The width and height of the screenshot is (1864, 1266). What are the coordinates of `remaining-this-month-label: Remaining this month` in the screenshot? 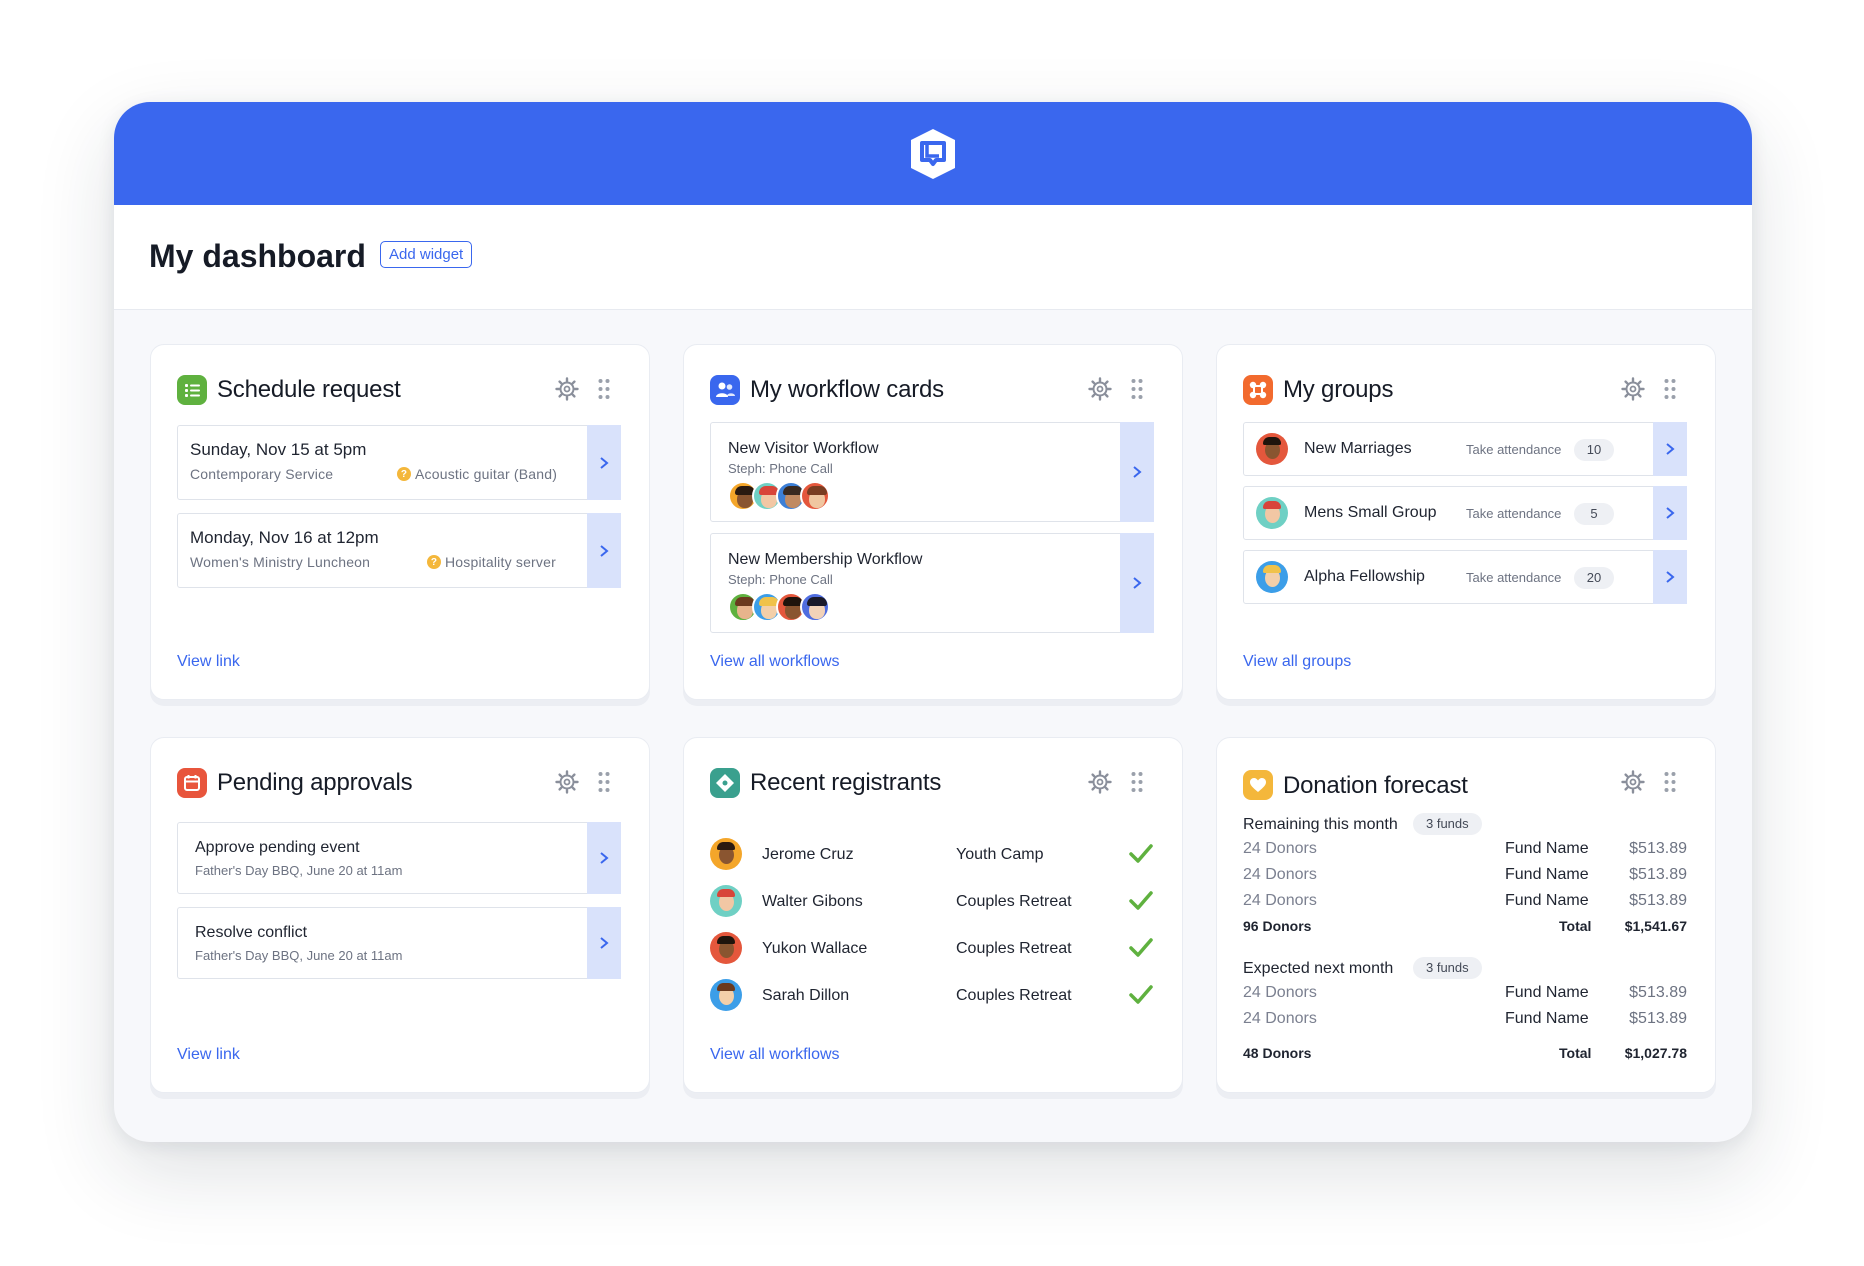 It's located at (1320, 824).